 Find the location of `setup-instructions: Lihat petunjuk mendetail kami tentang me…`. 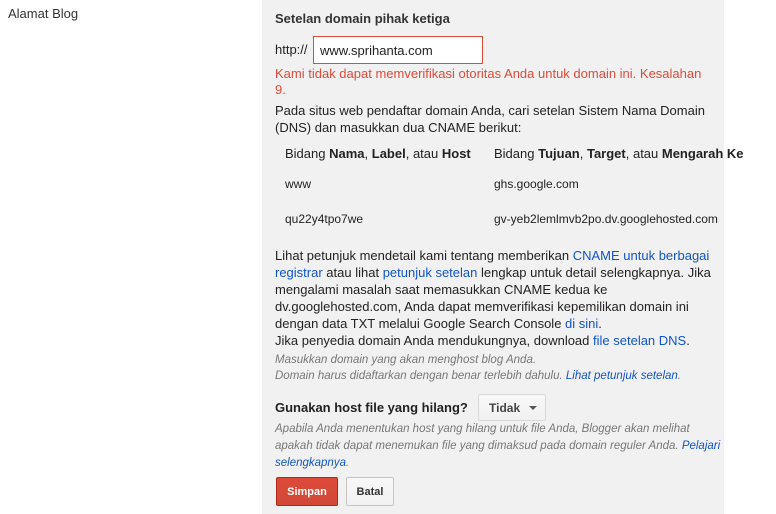

setup-instructions: Lihat petunjuk mendetail kami tentang me… is located at coordinates (493, 298).